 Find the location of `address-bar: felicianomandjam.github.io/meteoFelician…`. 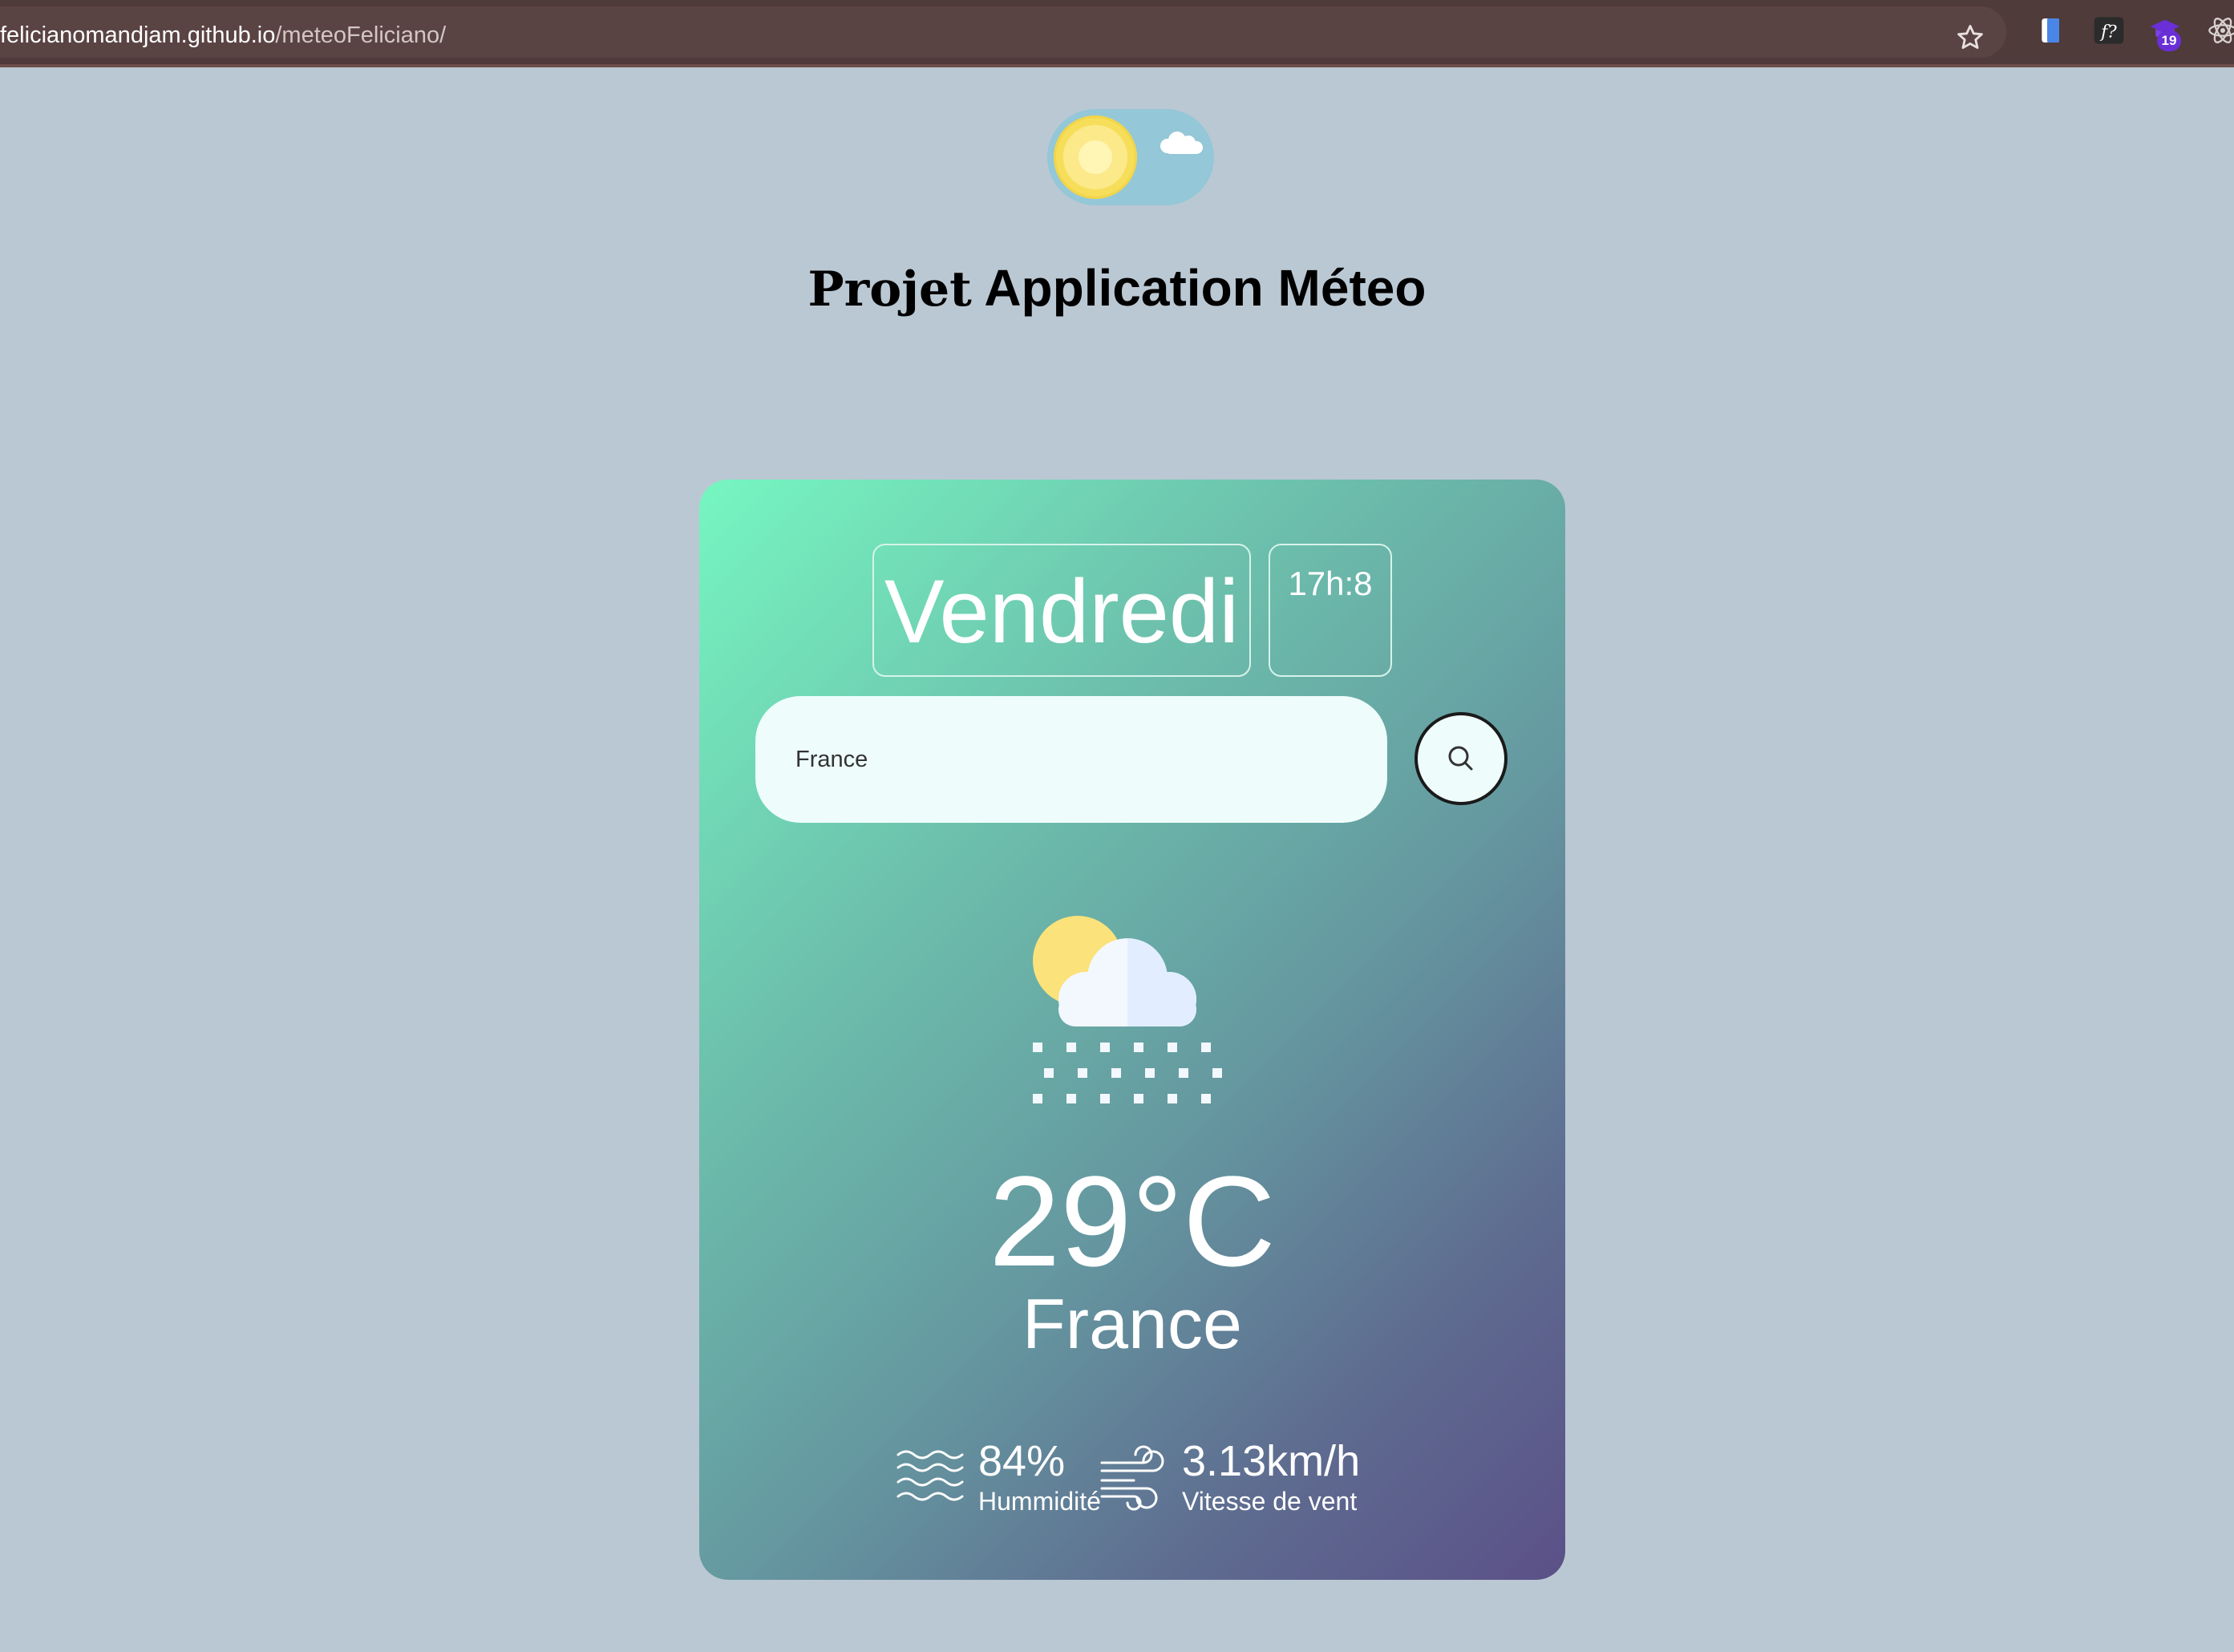

address-bar: felicianomandjam.github.io/meteoFelician… is located at coordinates (1003, 32).